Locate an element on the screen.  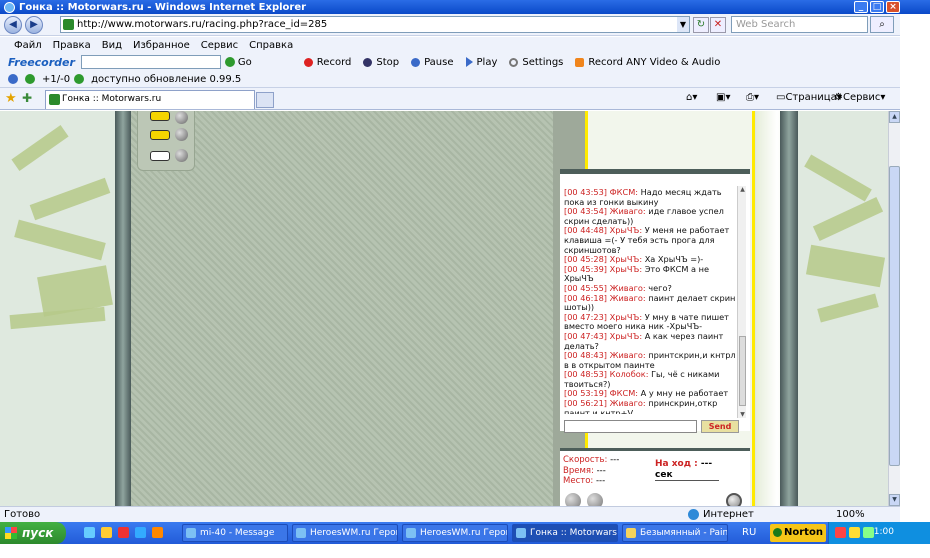
send-button: Send is located at coordinates (720, 426).